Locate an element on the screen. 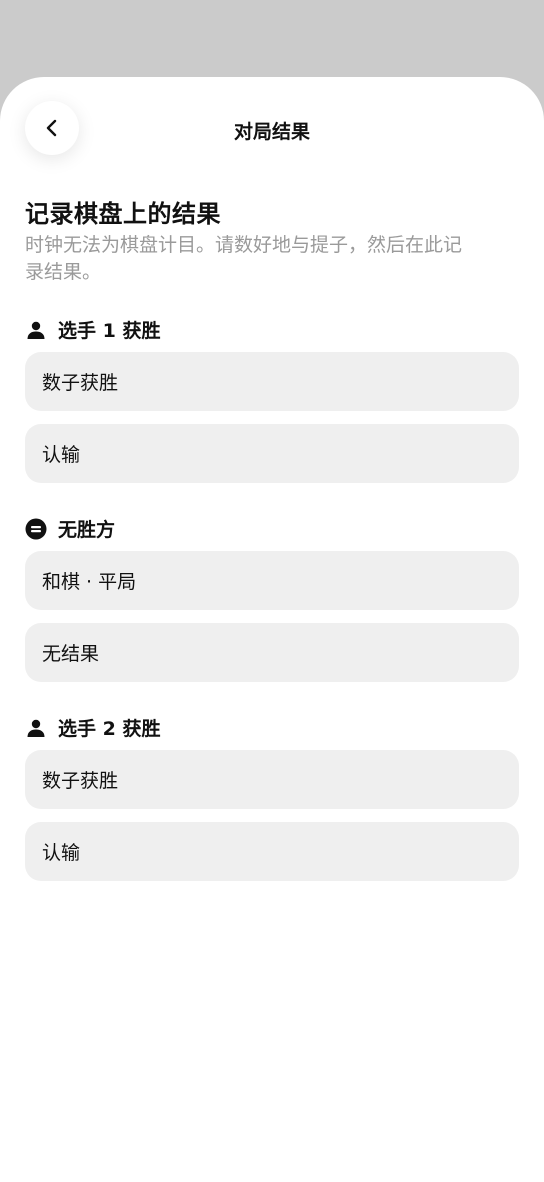  page-title: 对局结果 is located at coordinates (271, 132).